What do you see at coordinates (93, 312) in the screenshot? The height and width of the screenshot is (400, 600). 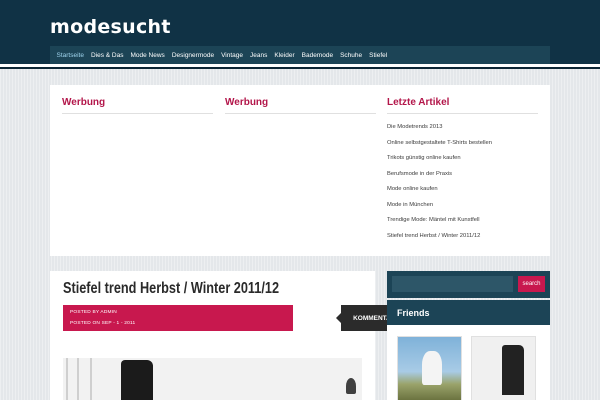 I see `post-author: POSTED BY ADMIN` at bounding box center [93, 312].